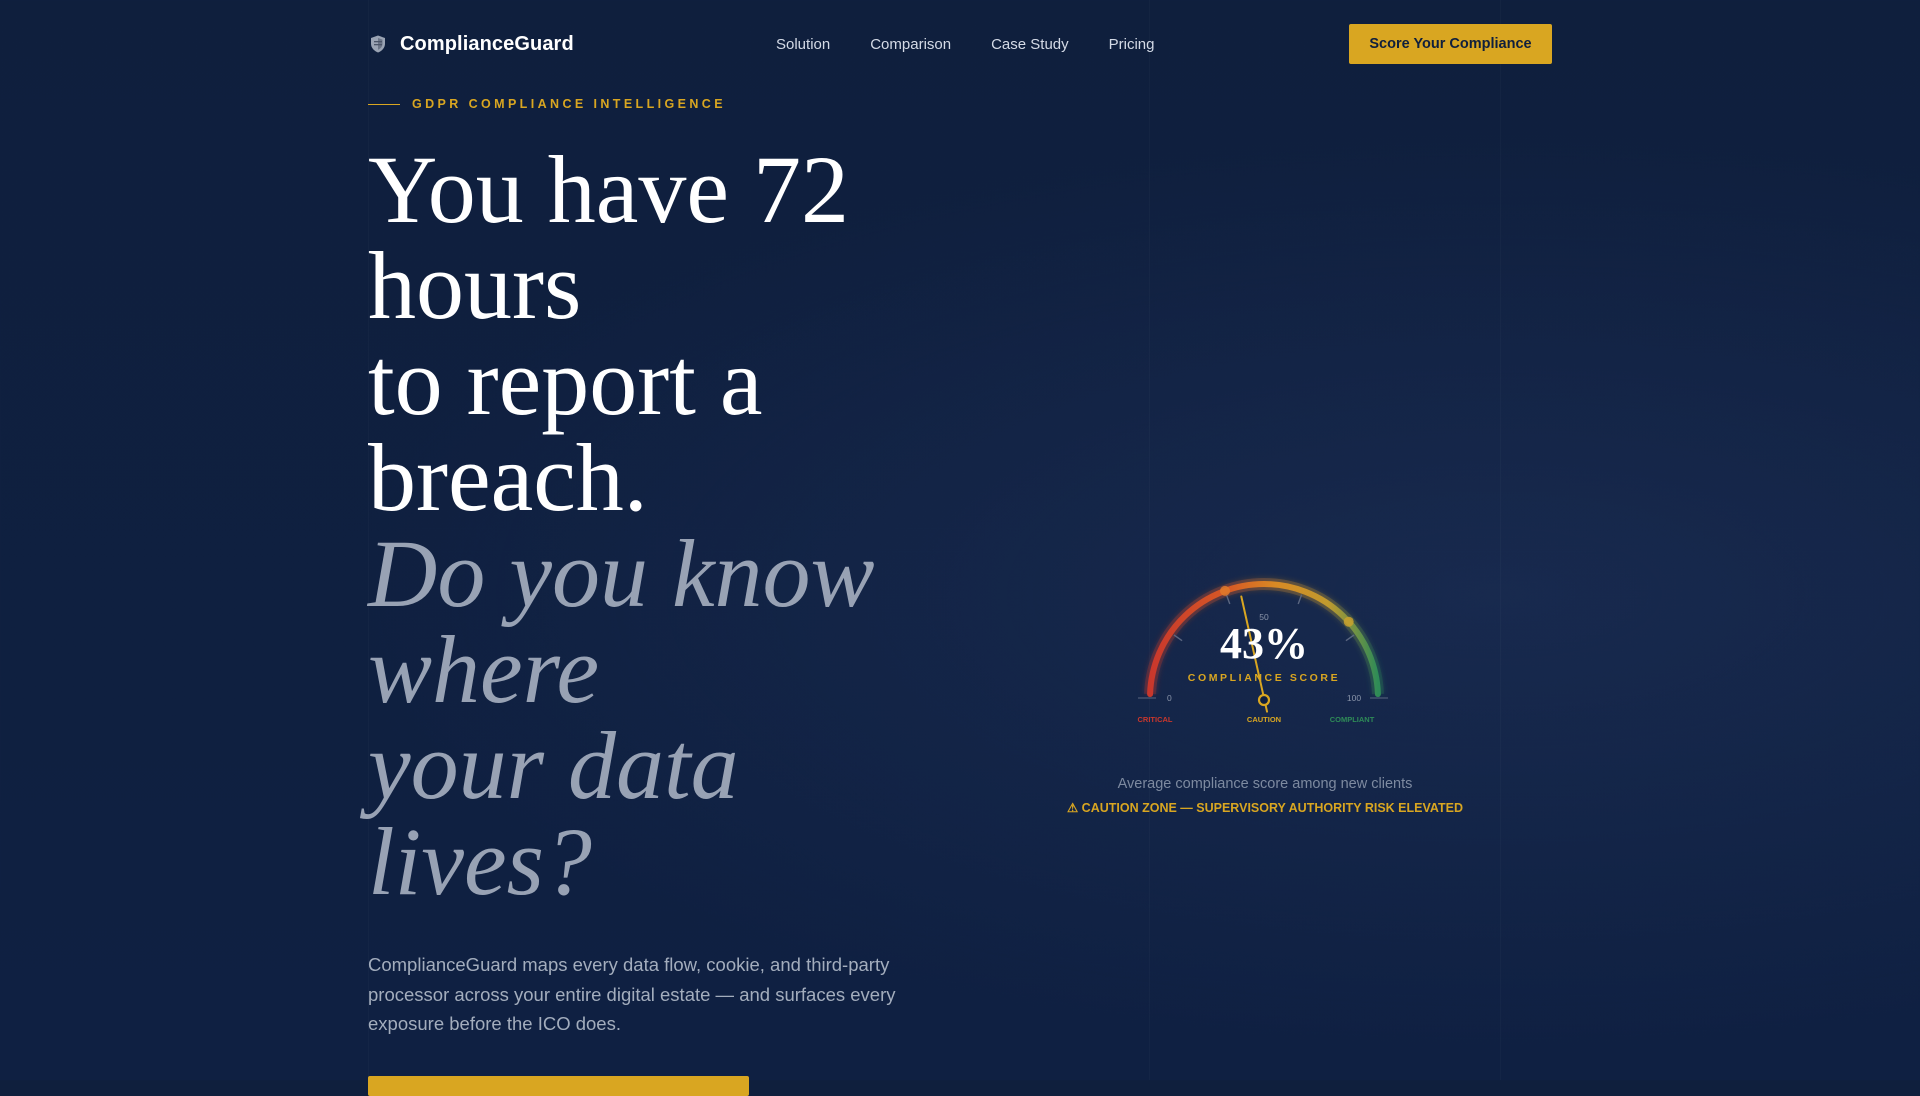 Image resolution: width=1920 pixels, height=1096 pixels. Describe the element at coordinates (558, 1086) in the screenshot. I see `hero-cta-button` at that location.